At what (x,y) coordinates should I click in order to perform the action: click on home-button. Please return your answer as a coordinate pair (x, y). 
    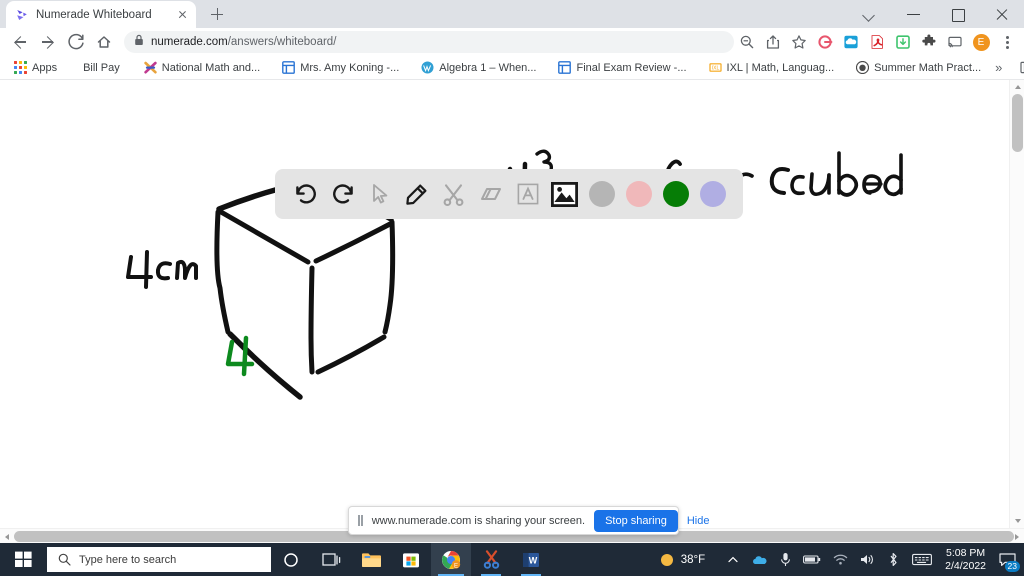
    Looking at the image, I should click on (104, 42).